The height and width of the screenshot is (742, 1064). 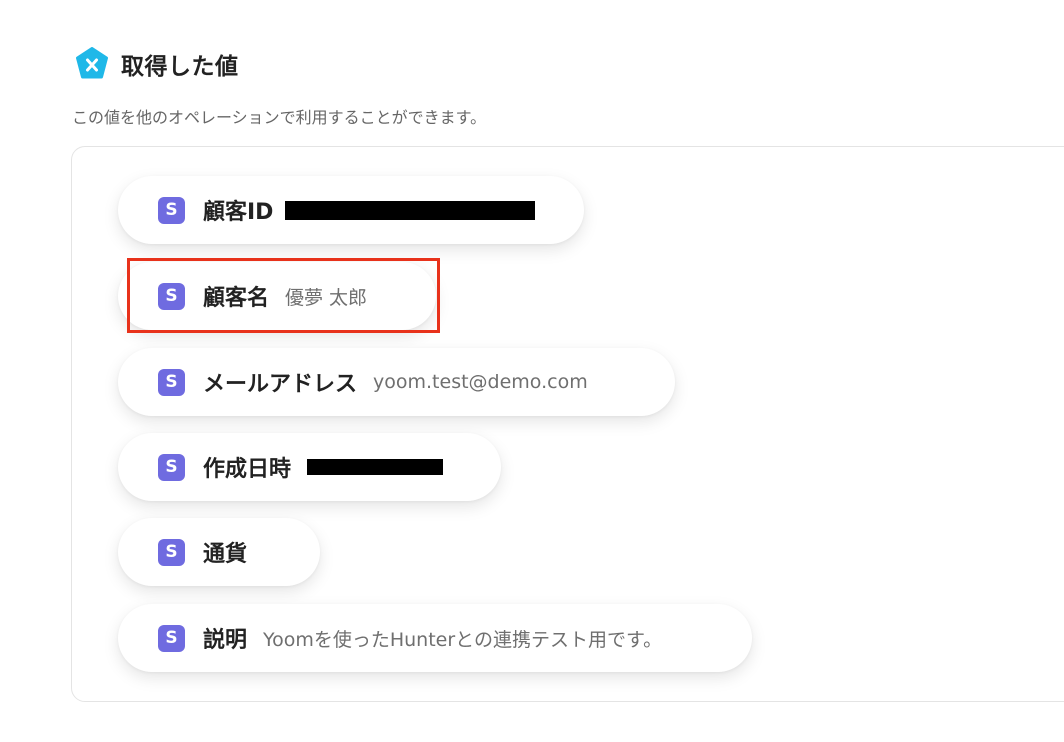 What do you see at coordinates (180, 67) in the screenshot?
I see `section-title: 取得した値` at bounding box center [180, 67].